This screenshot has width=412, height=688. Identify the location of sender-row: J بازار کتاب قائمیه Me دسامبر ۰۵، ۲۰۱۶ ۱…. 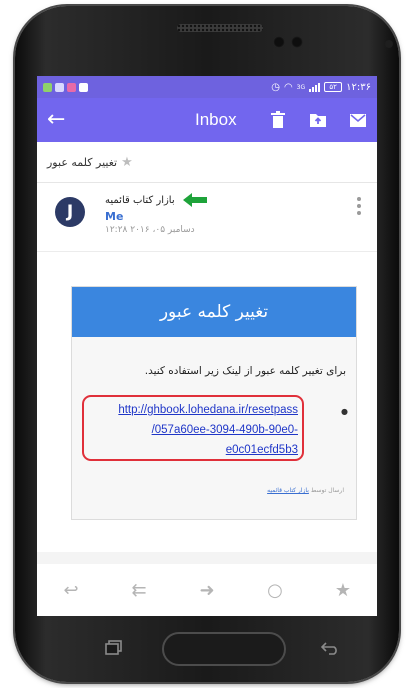
(207, 217).